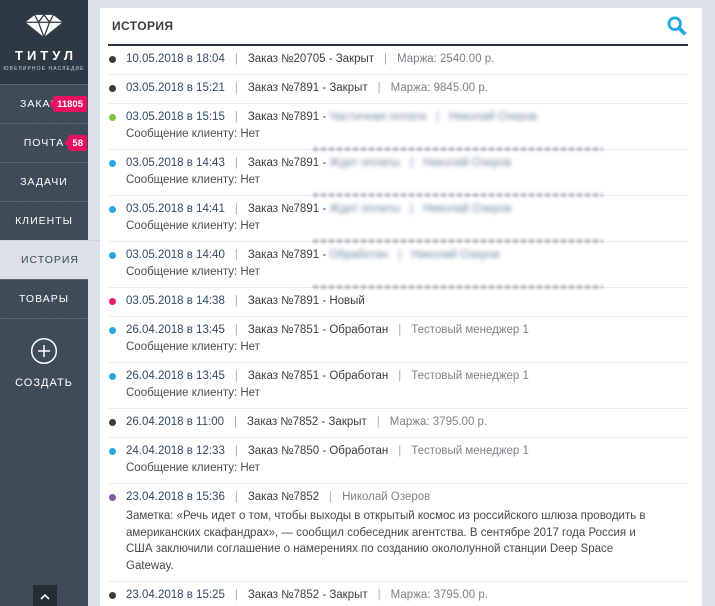 Image resolution: width=715 pixels, height=606 pixels. I want to click on chevron-up-icon, so click(45, 596).